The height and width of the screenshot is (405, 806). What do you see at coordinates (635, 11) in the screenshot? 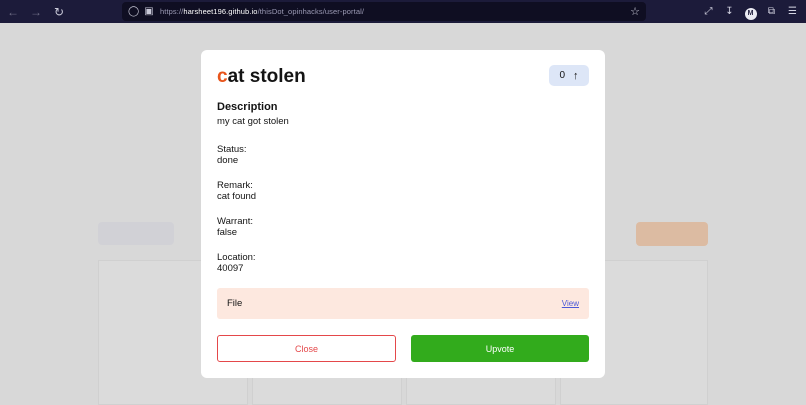
I see `bookmark-star-icon: ☆` at bounding box center [635, 11].